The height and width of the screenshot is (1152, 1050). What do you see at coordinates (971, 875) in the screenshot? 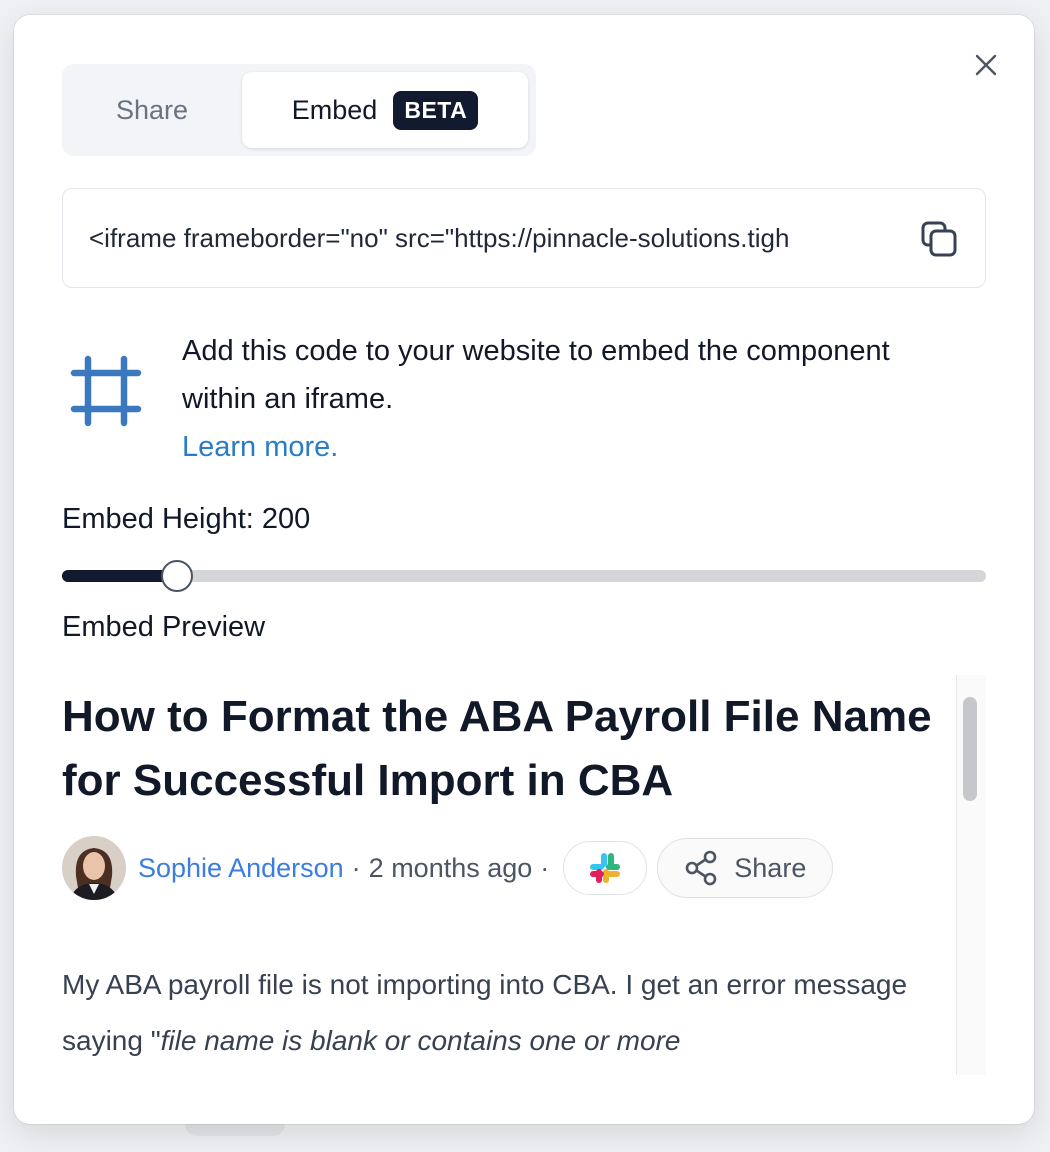
I see `preview-scrollbar` at bounding box center [971, 875].